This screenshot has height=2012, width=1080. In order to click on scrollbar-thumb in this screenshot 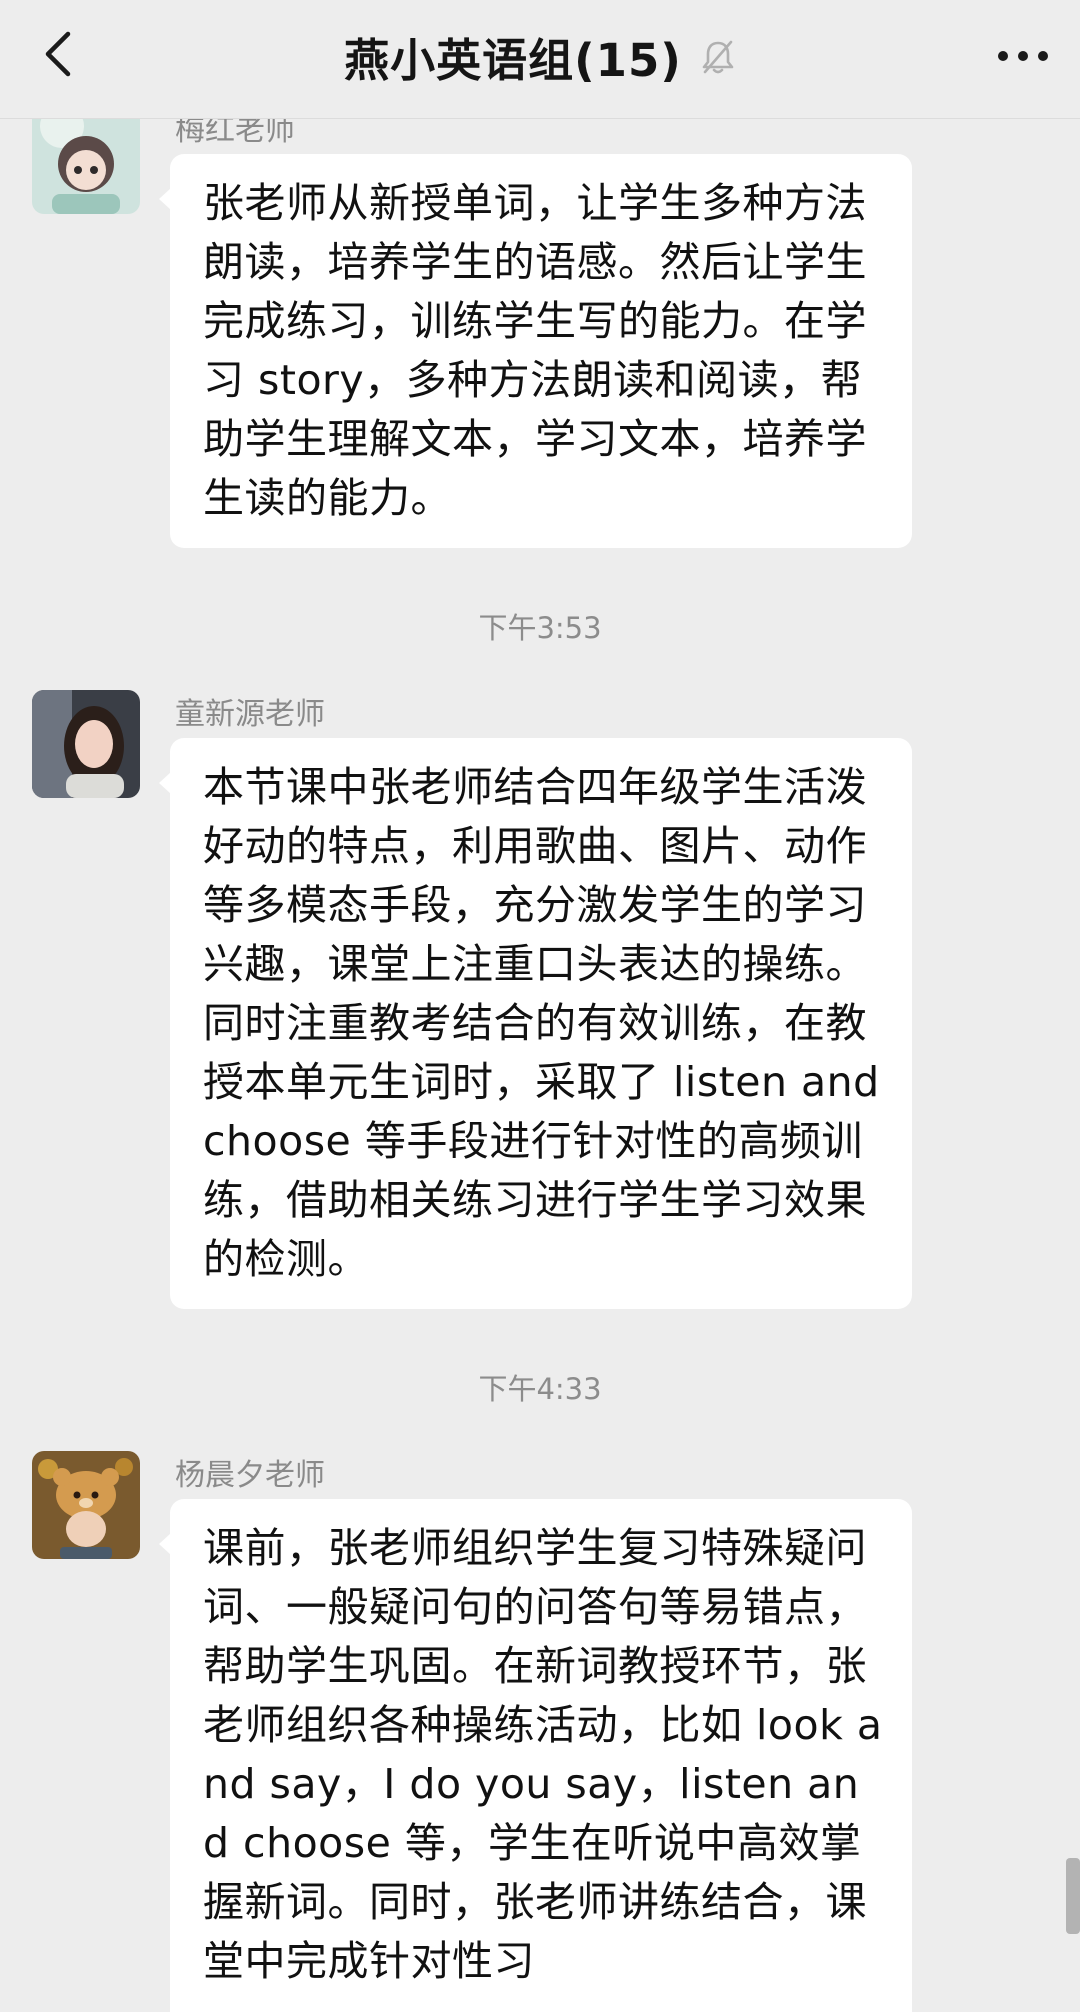, I will do `click(1073, 1896)`.